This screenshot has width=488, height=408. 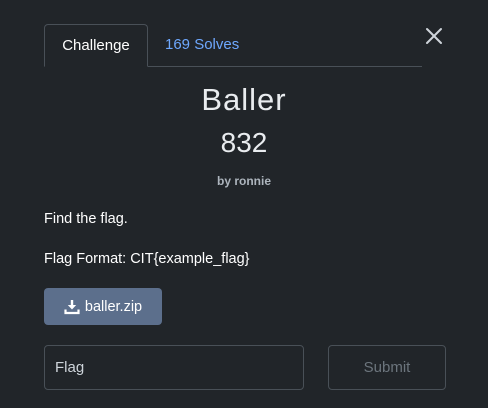 What do you see at coordinates (434, 36) in the screenshot?
I see `close-icon` at bounding box center [434, 36].